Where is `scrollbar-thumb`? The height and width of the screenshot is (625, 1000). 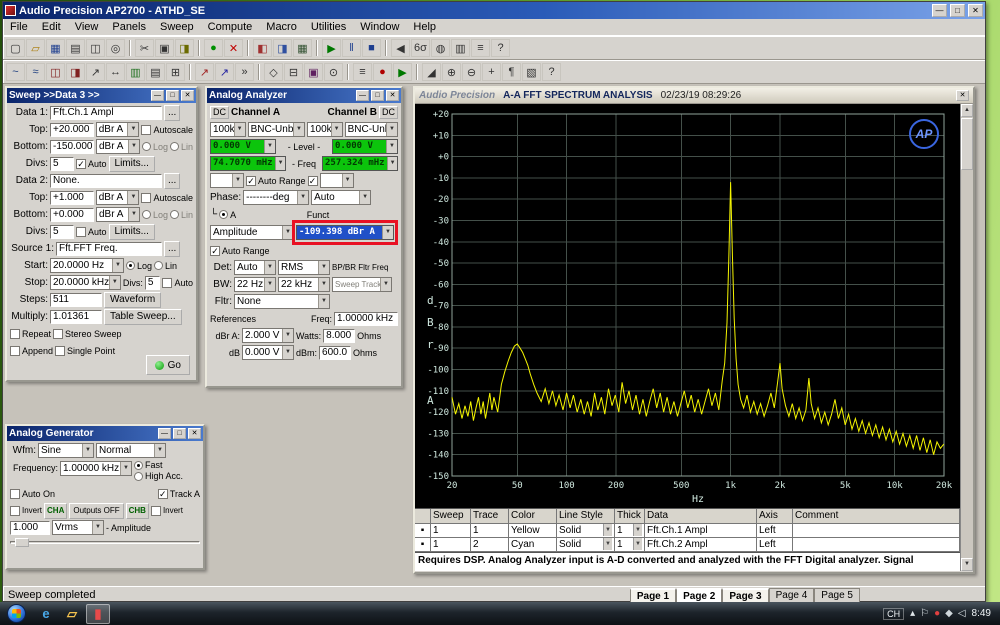 scrollbar-thumb is located at coordinates (967, 144).